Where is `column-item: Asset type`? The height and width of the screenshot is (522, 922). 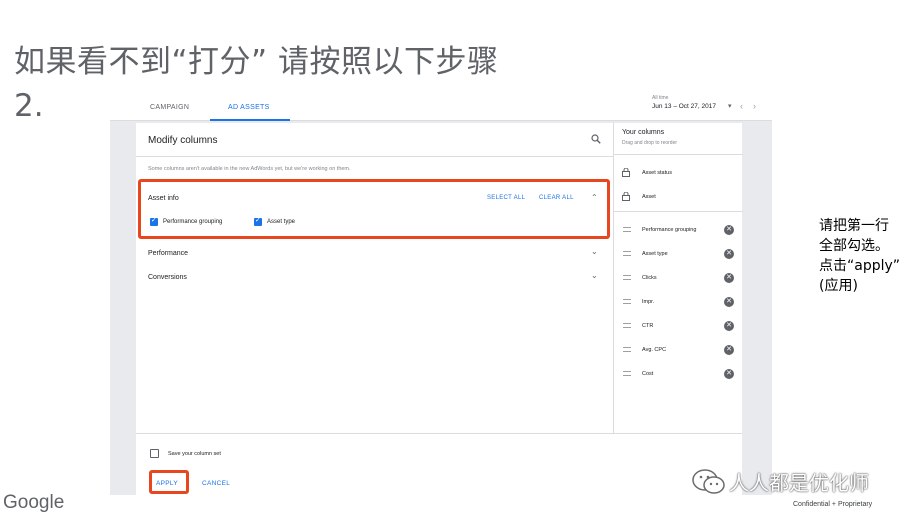 column-item: Asset type is located at coordinates (655, 254).